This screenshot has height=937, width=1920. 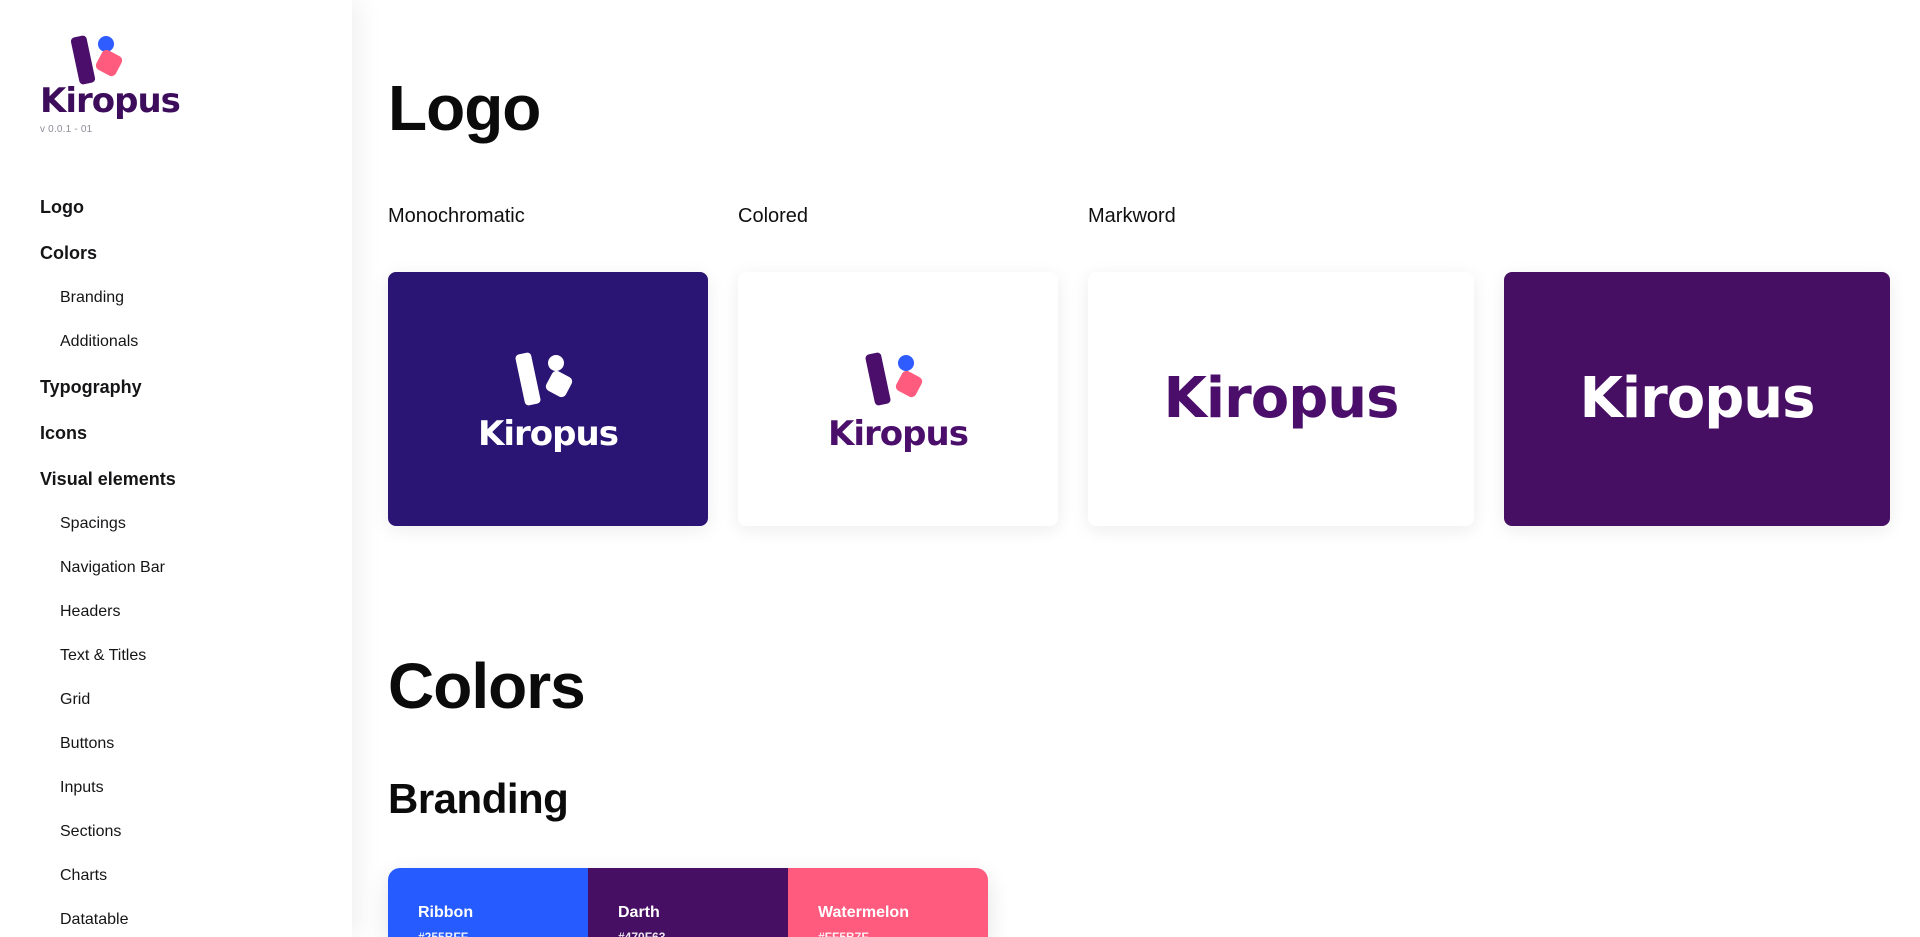 I want to click on logo-card-monochromatic: Kiropus, so click(x=548, y=399).